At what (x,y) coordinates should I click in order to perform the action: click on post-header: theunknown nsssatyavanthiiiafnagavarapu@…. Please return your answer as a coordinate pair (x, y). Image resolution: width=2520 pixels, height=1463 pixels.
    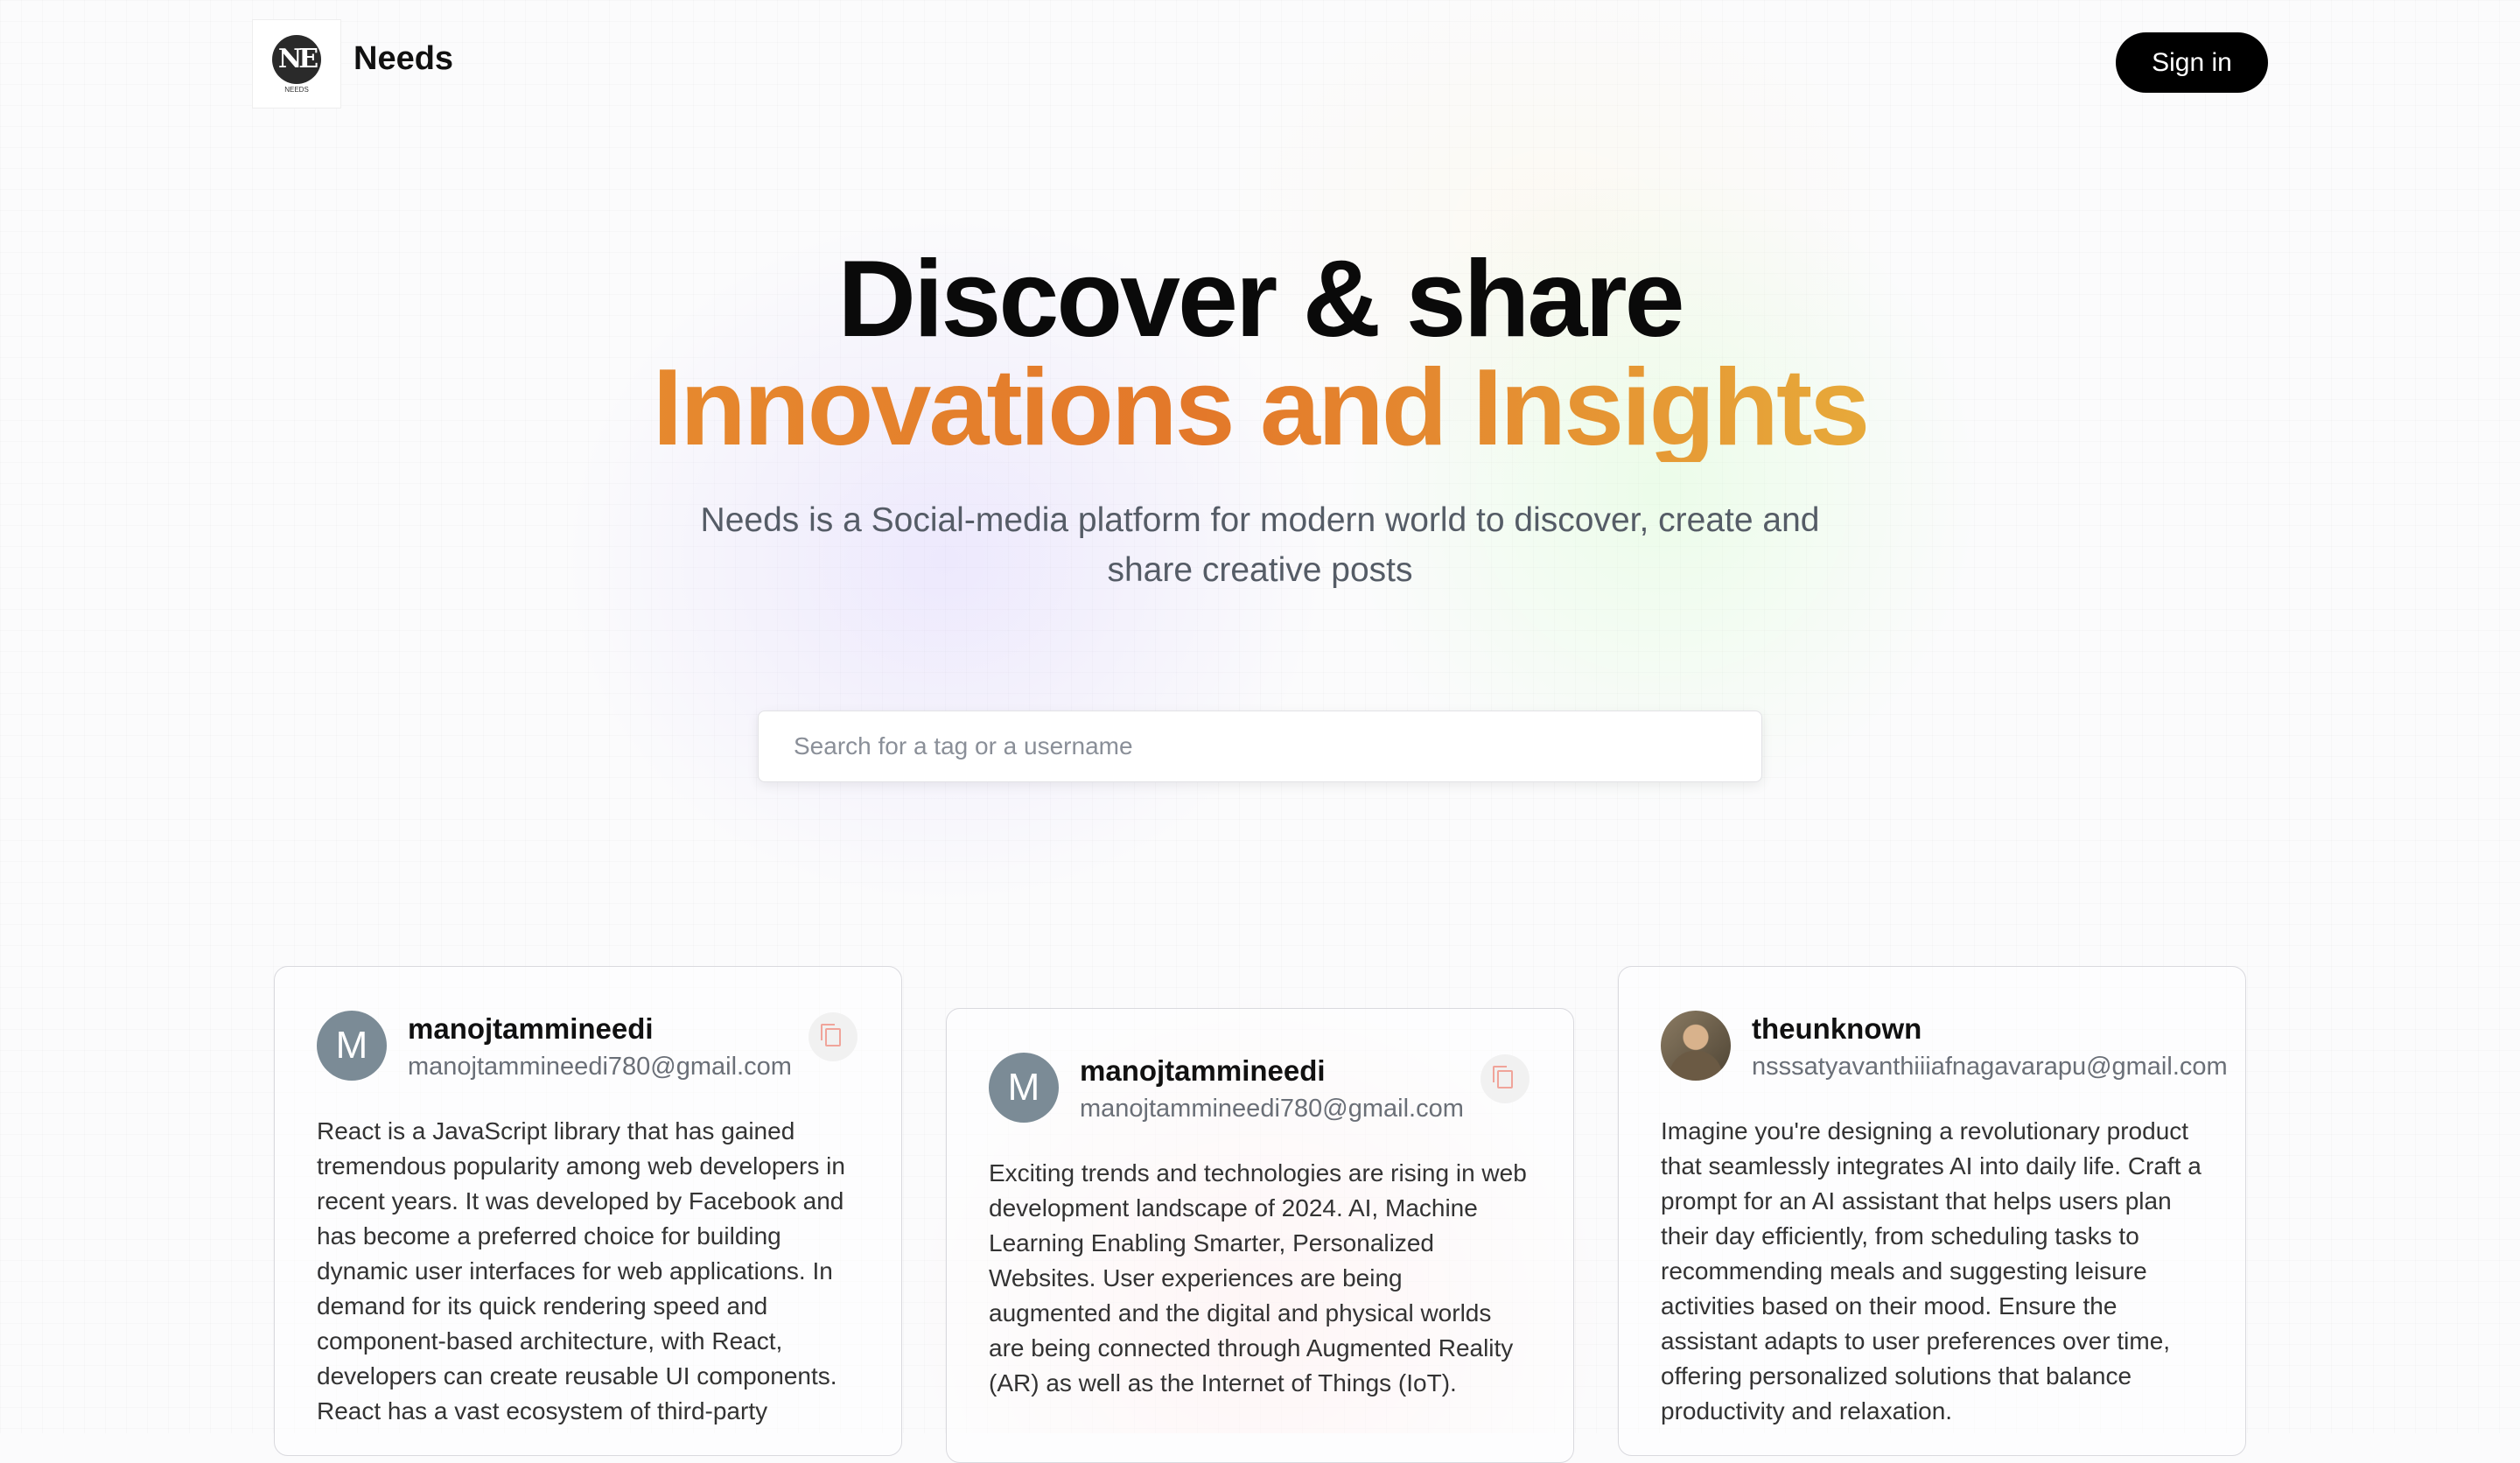
    Looking at the image, I should click on (1944, 1046).